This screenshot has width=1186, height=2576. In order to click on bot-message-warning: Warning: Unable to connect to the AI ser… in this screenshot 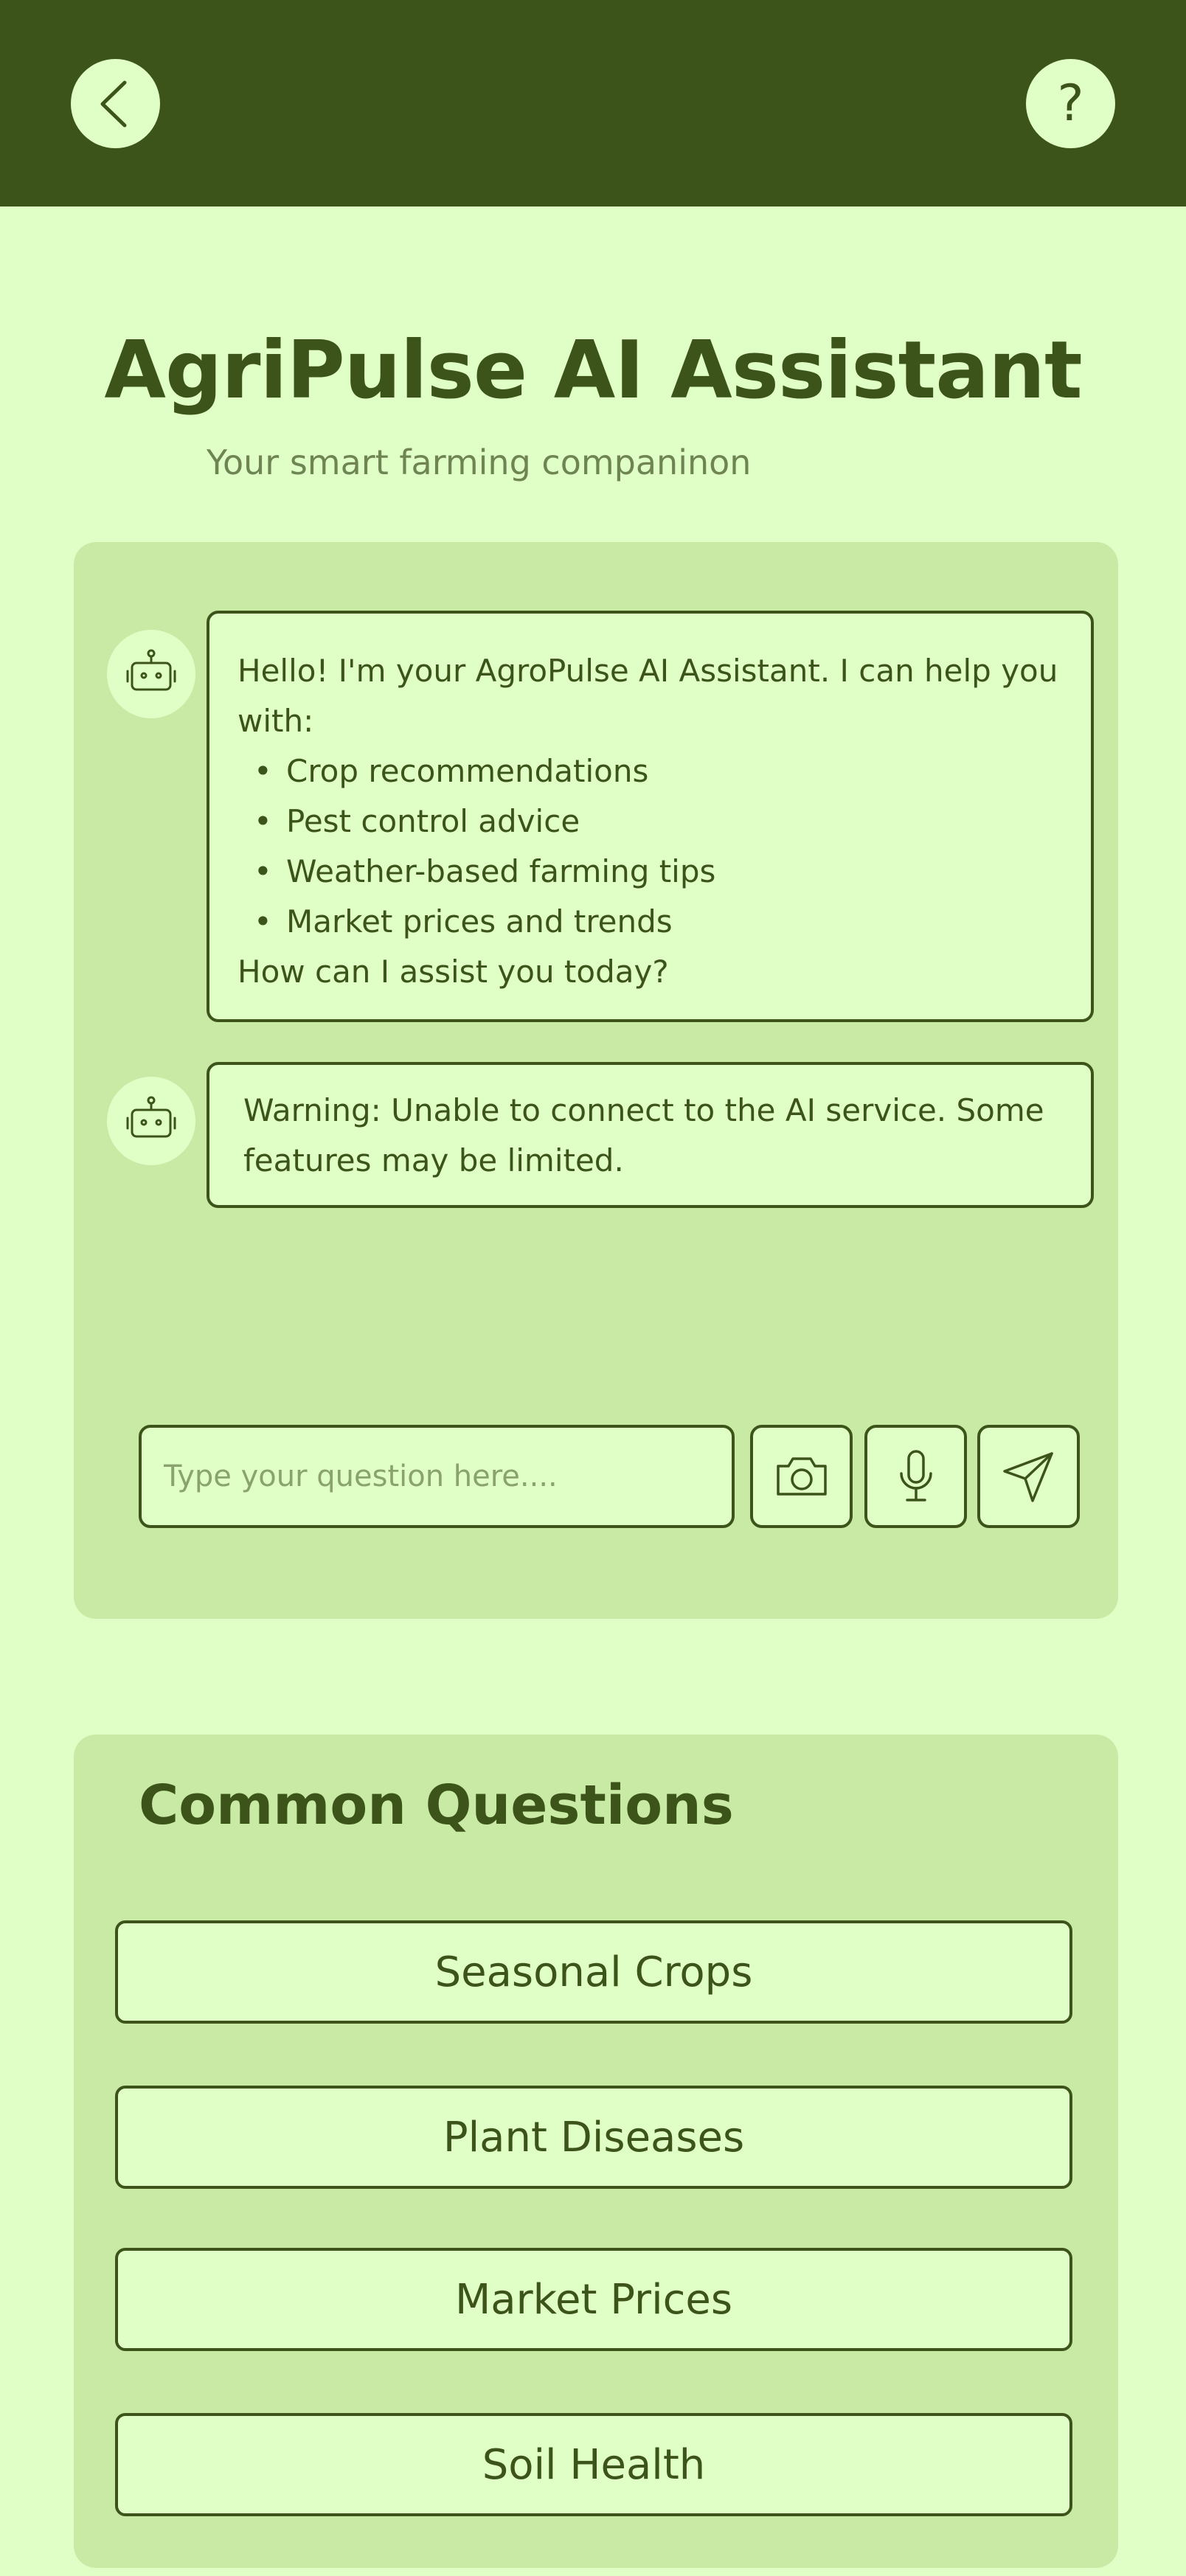, I will do `click(650, 1135)`.